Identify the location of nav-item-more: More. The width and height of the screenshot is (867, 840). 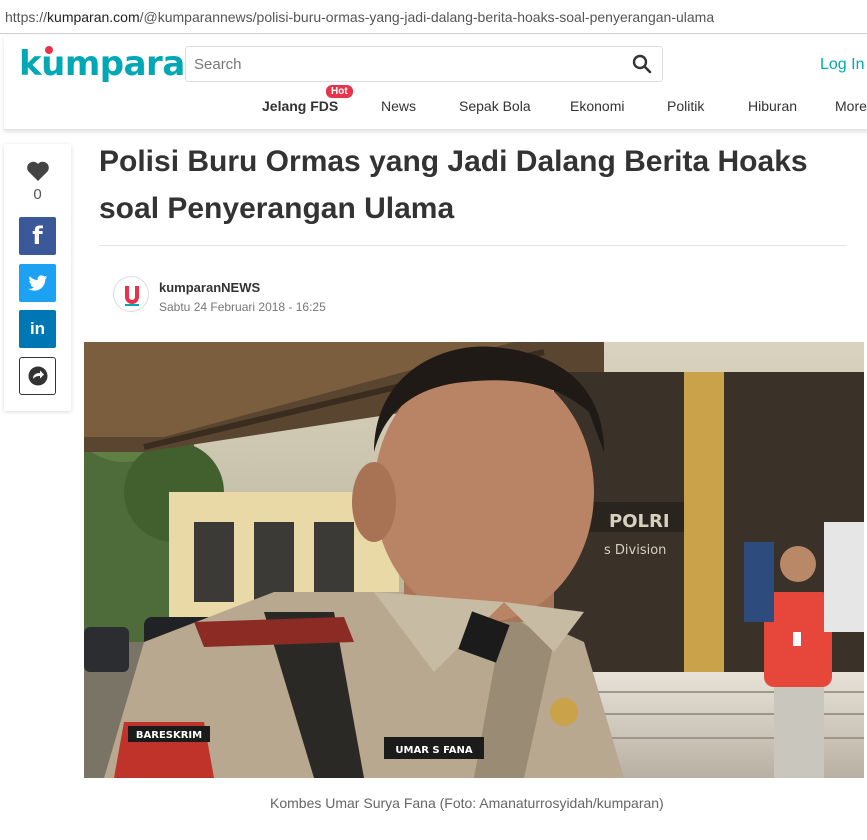
(851, 106).